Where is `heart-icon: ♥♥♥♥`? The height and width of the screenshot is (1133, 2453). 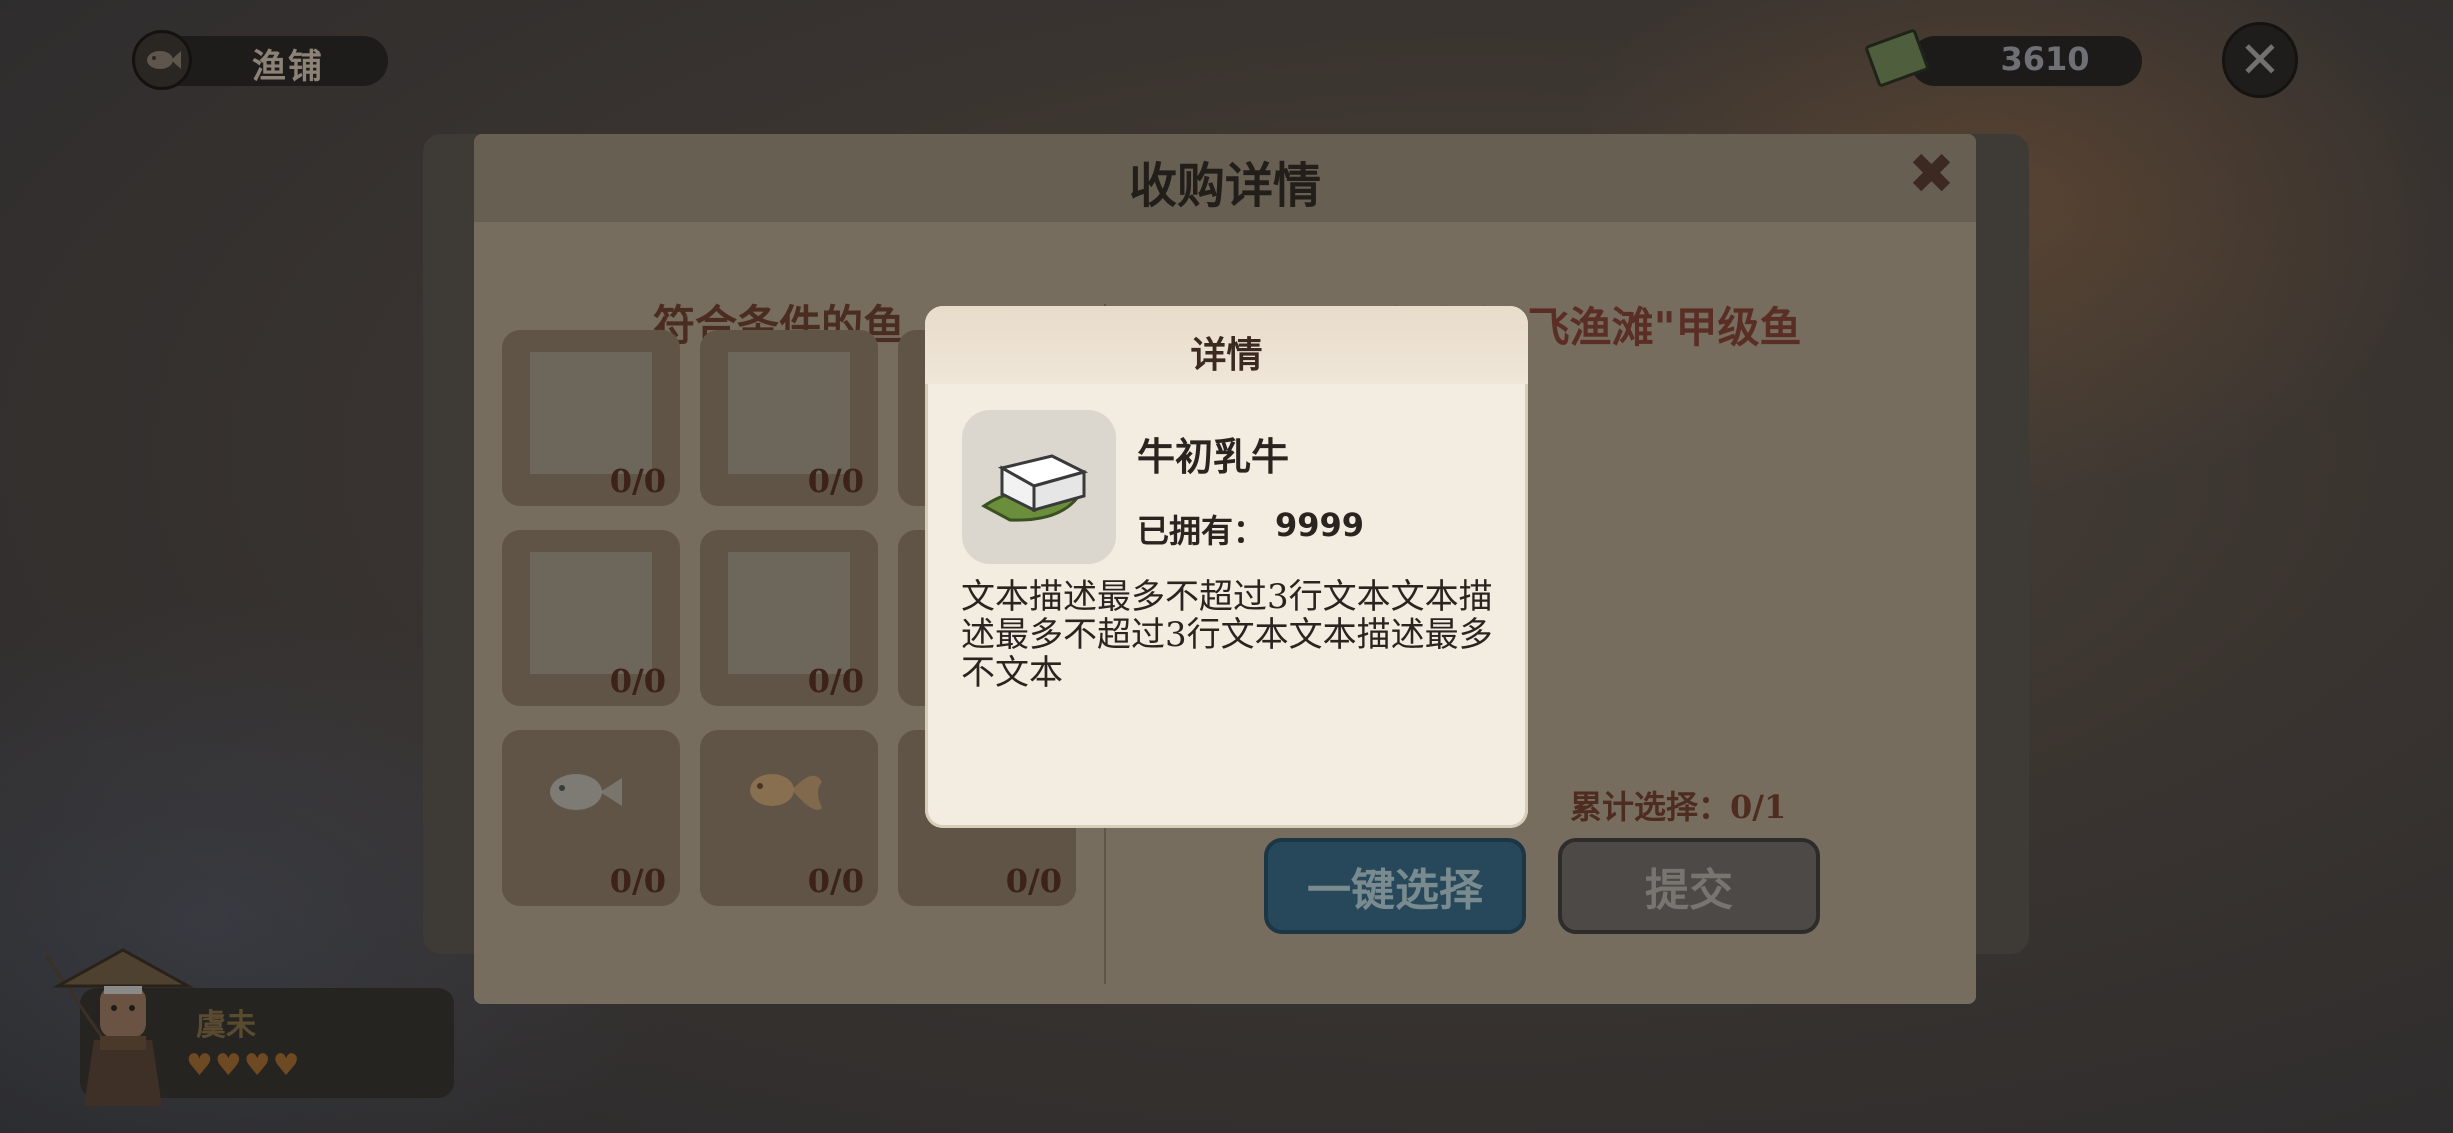
heart-icon: ♥♥♥♥ is located at coordinates (244, 1065).